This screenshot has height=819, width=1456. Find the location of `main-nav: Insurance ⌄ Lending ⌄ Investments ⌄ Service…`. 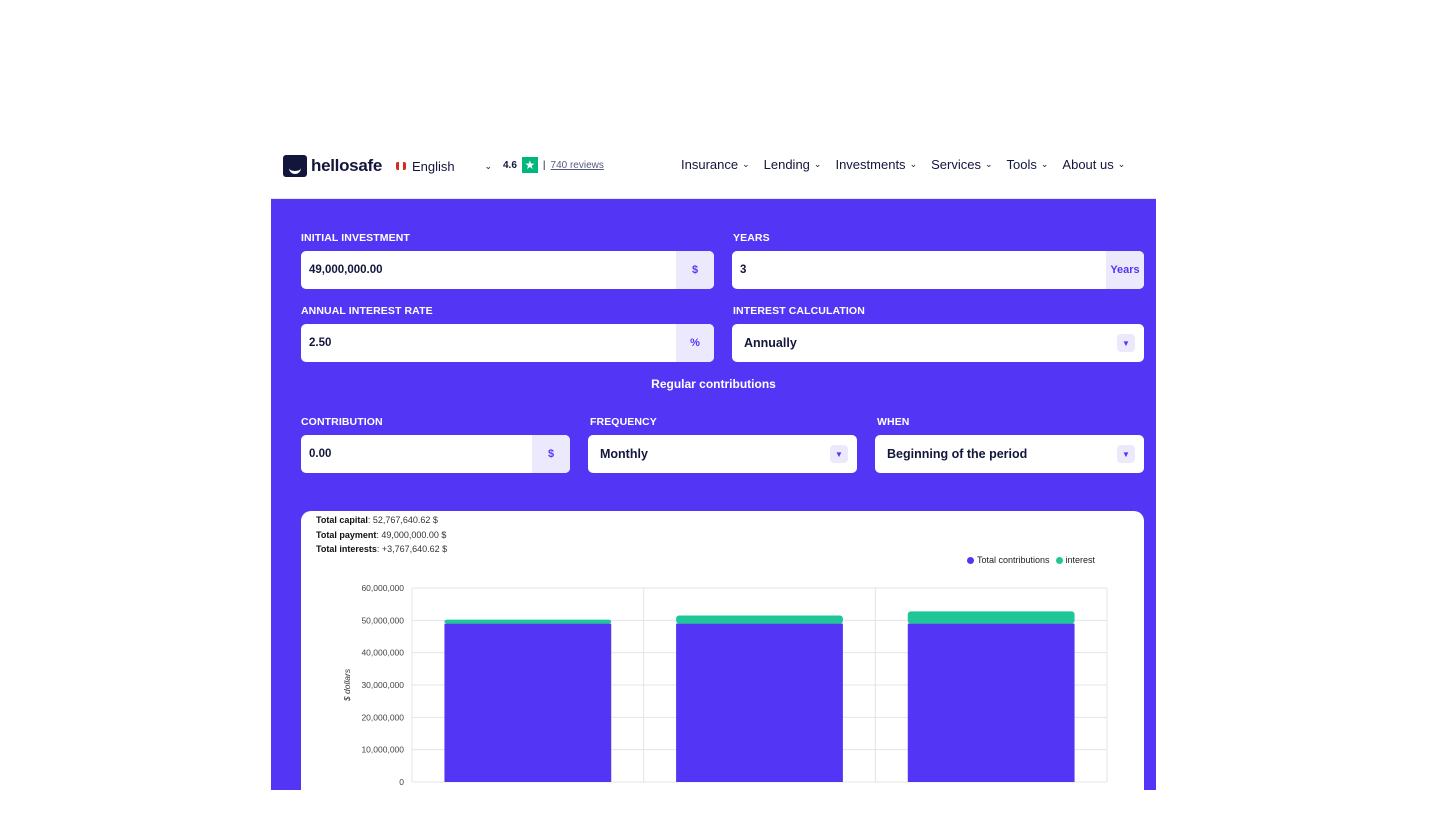

main-nav: Insurance ⌄ Lending ⌄ Investments ⌄ Service… is located at coordinates (903, 164).